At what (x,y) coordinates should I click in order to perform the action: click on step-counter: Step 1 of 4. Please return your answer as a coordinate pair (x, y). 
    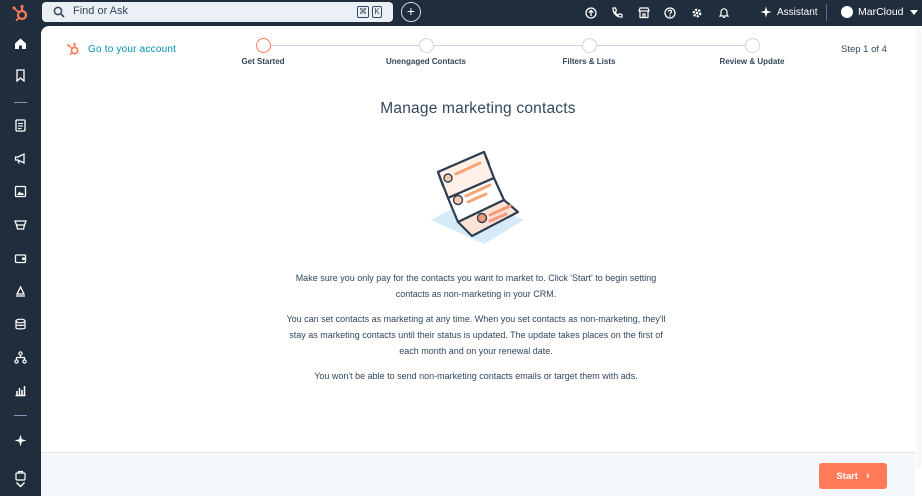
    Looking at the image, I should click on (864, 49).